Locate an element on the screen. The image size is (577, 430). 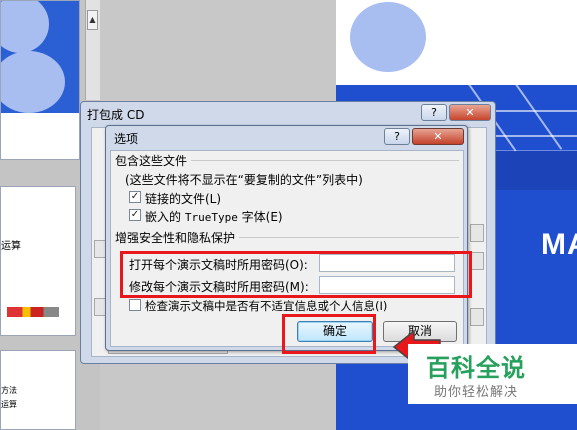
watermark: 百科全说 助你轻松解决 is located at coordinates (492, 374).